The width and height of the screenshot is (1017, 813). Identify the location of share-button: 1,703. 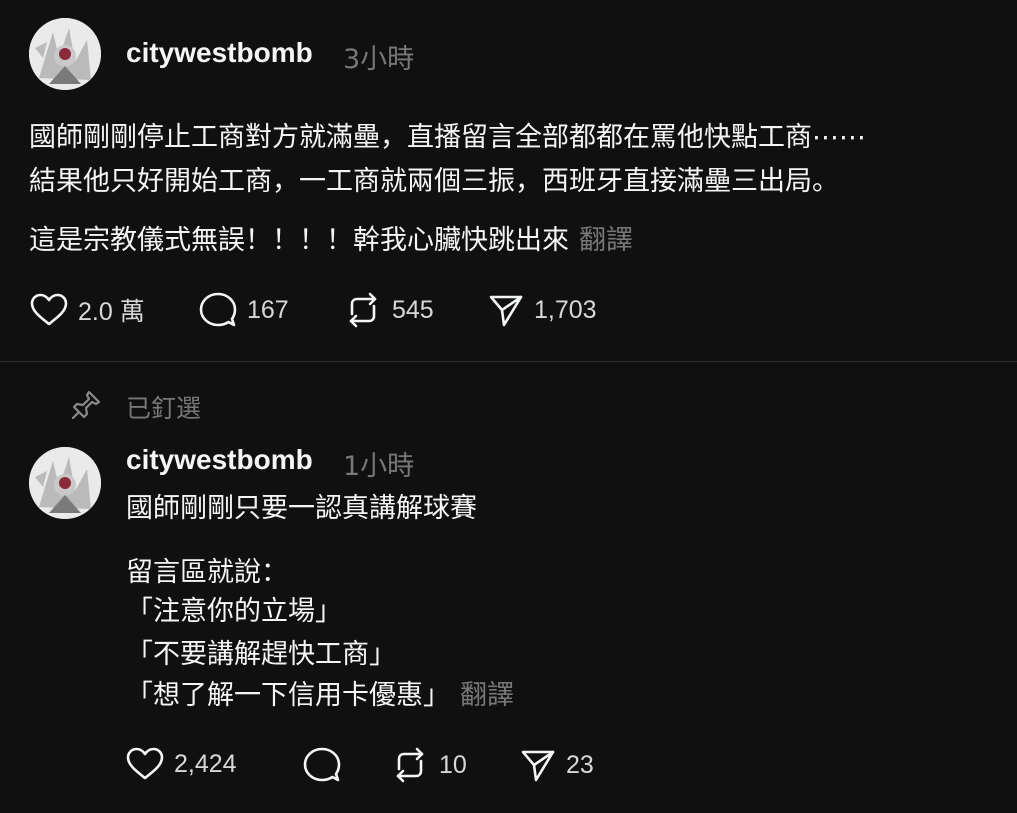
(542, 310).